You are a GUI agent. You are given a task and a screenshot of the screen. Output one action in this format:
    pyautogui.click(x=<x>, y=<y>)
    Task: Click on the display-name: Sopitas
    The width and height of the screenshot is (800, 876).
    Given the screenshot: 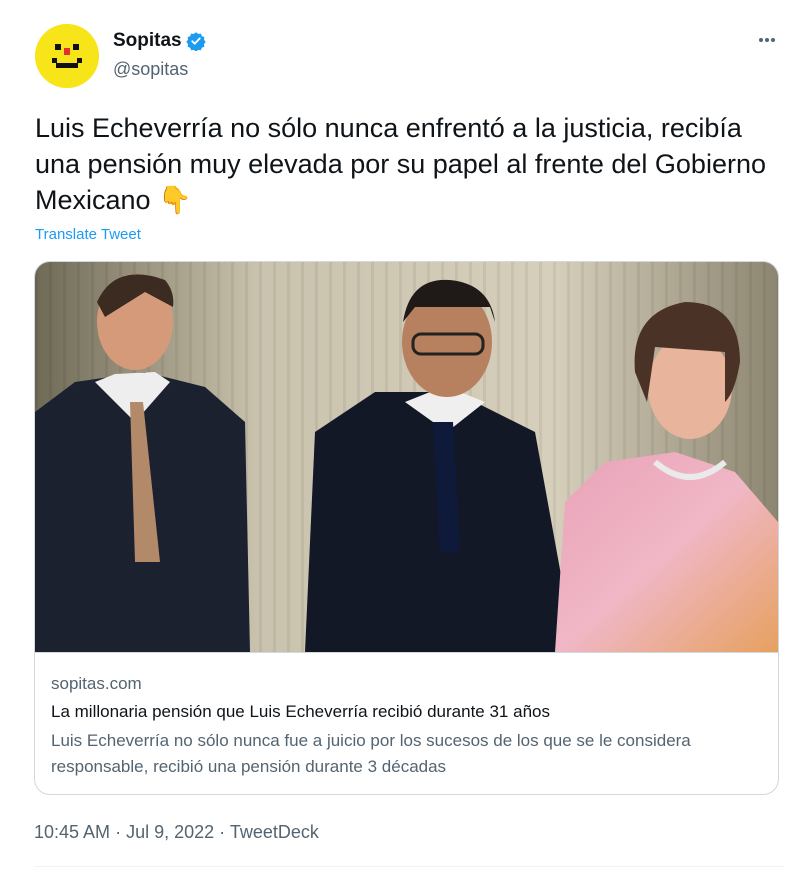 What is the action you would take?
    pyautogui.click(x=159, y=41)
    